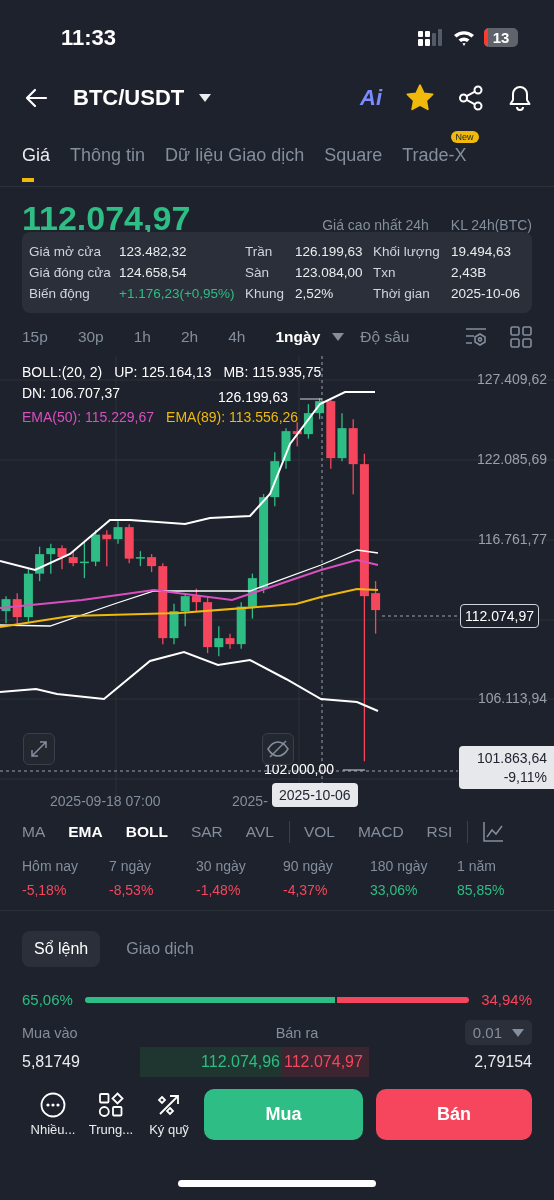  I want to click on period-label: 1 năm, so click(477, 866).